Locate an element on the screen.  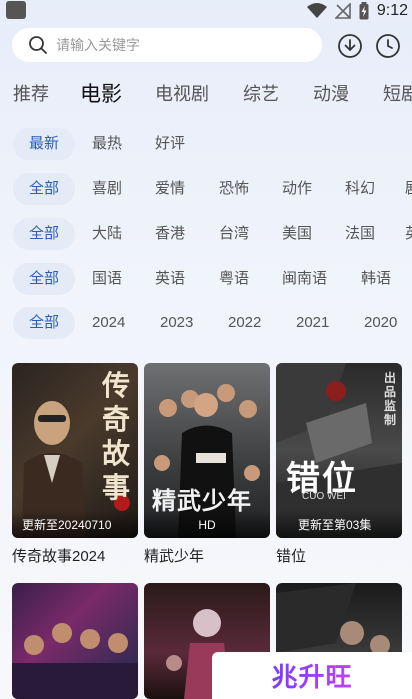
filter-chip: 香港 is located at coordinates (170, 234).